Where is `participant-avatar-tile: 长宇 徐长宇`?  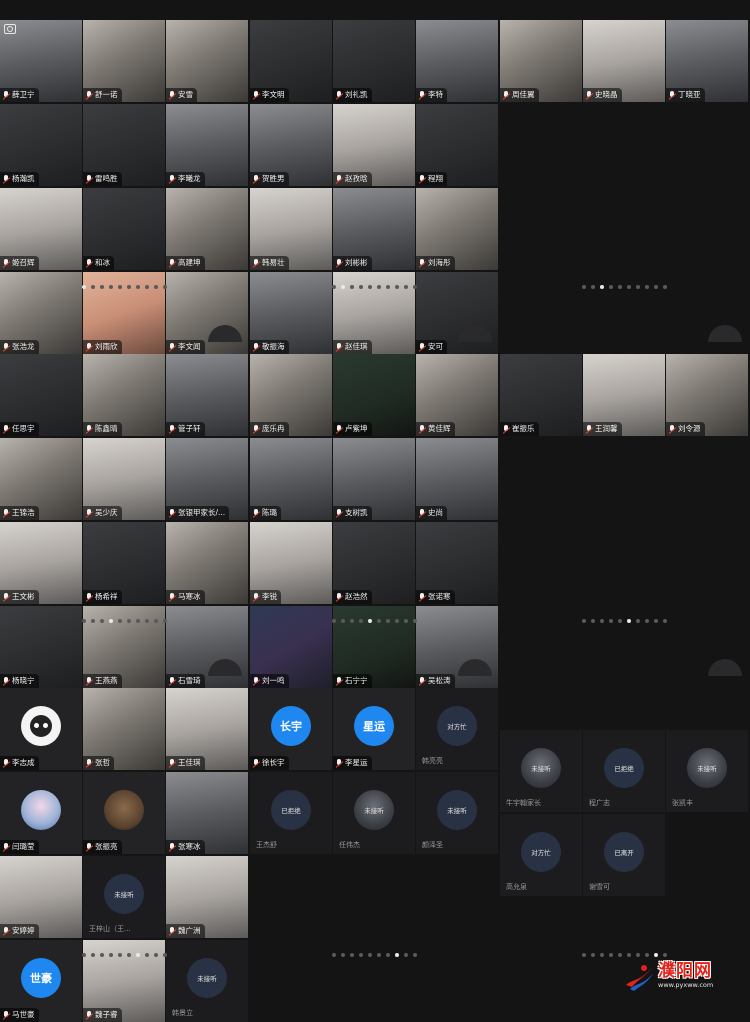 participant-avatar-tile: 长宇 徐长宇 is located at coordinates (291, 729).